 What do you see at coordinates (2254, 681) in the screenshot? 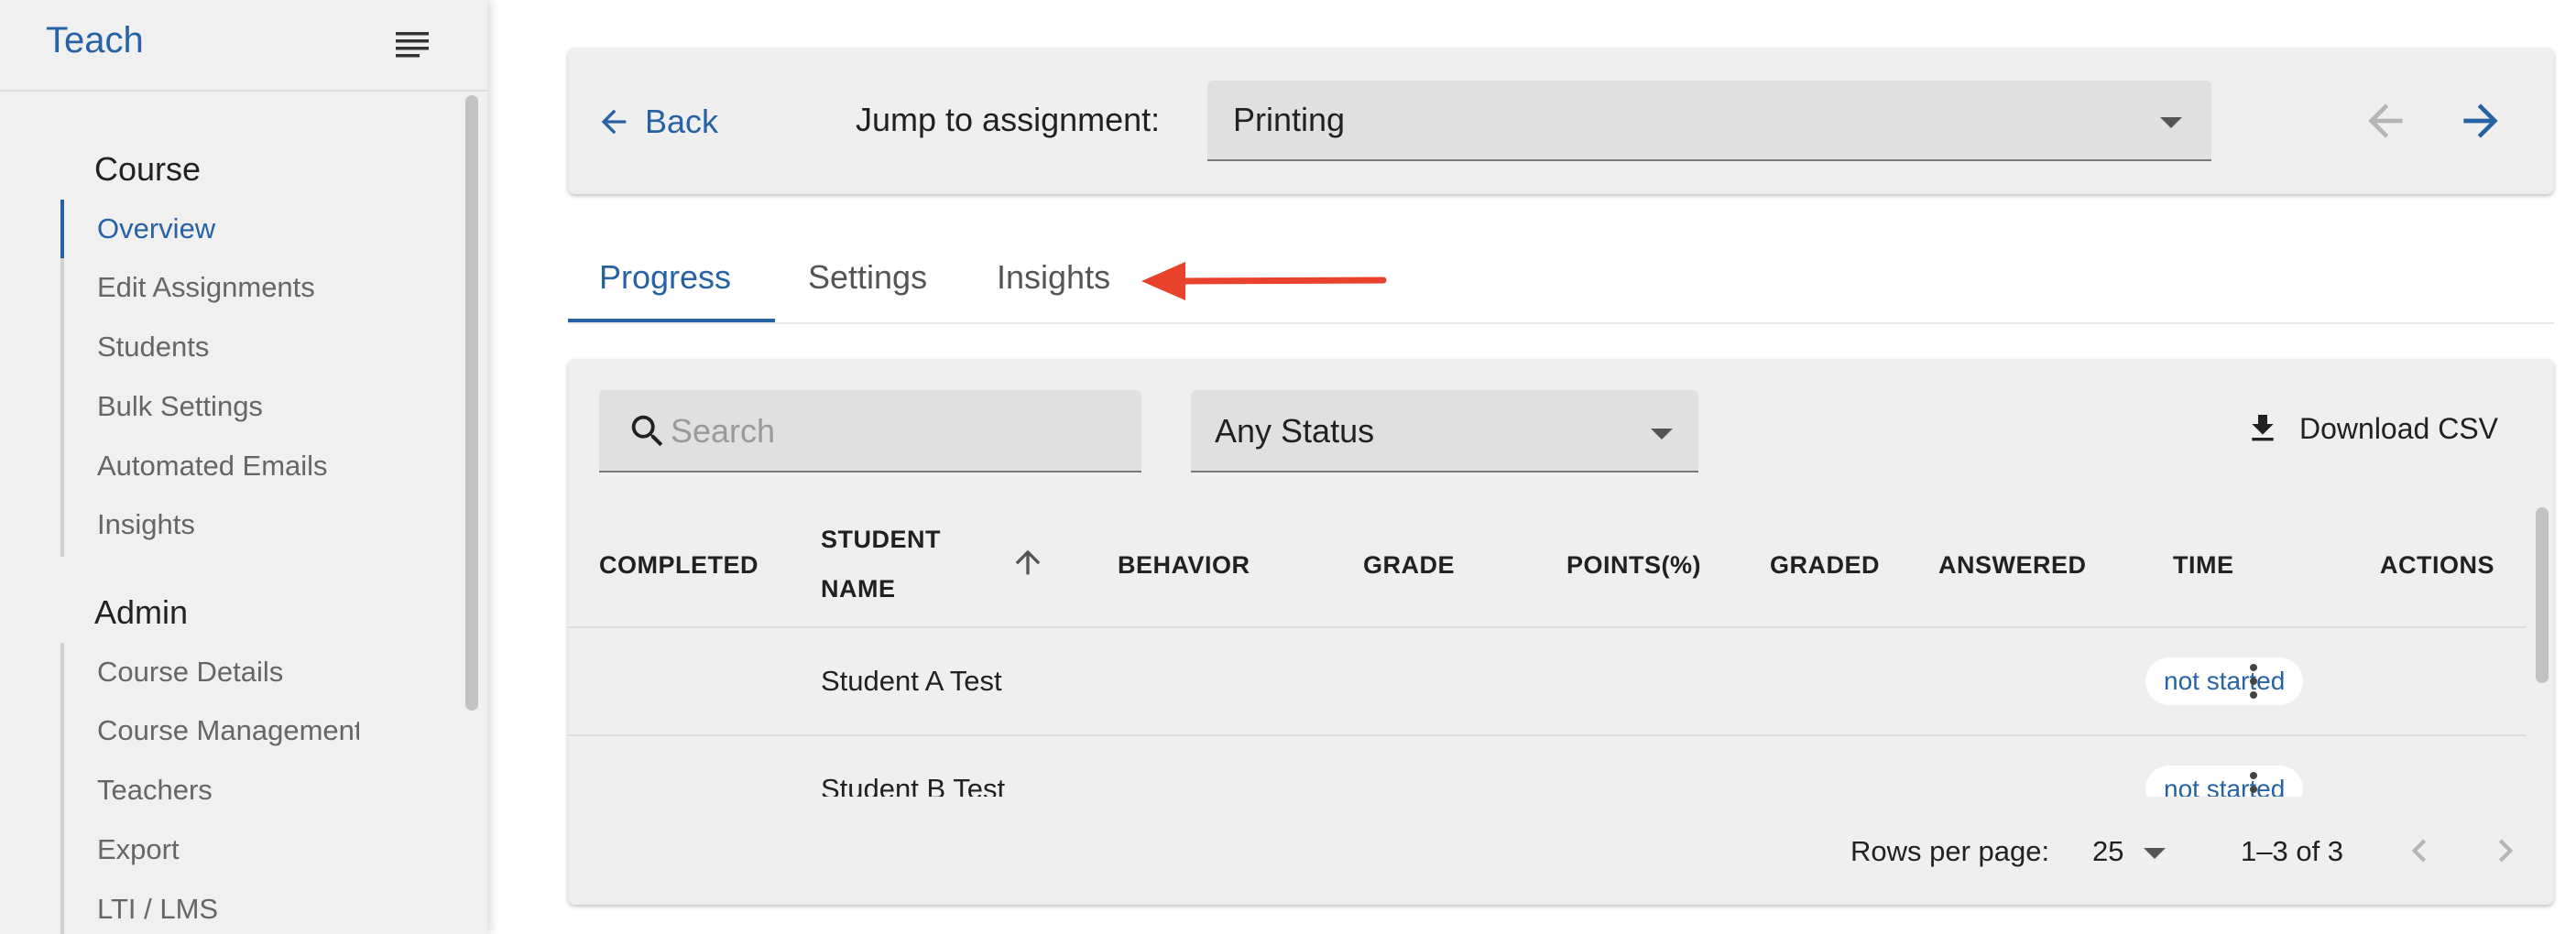
I see `more-vertical-icon` at bounding box center [2254, 681].